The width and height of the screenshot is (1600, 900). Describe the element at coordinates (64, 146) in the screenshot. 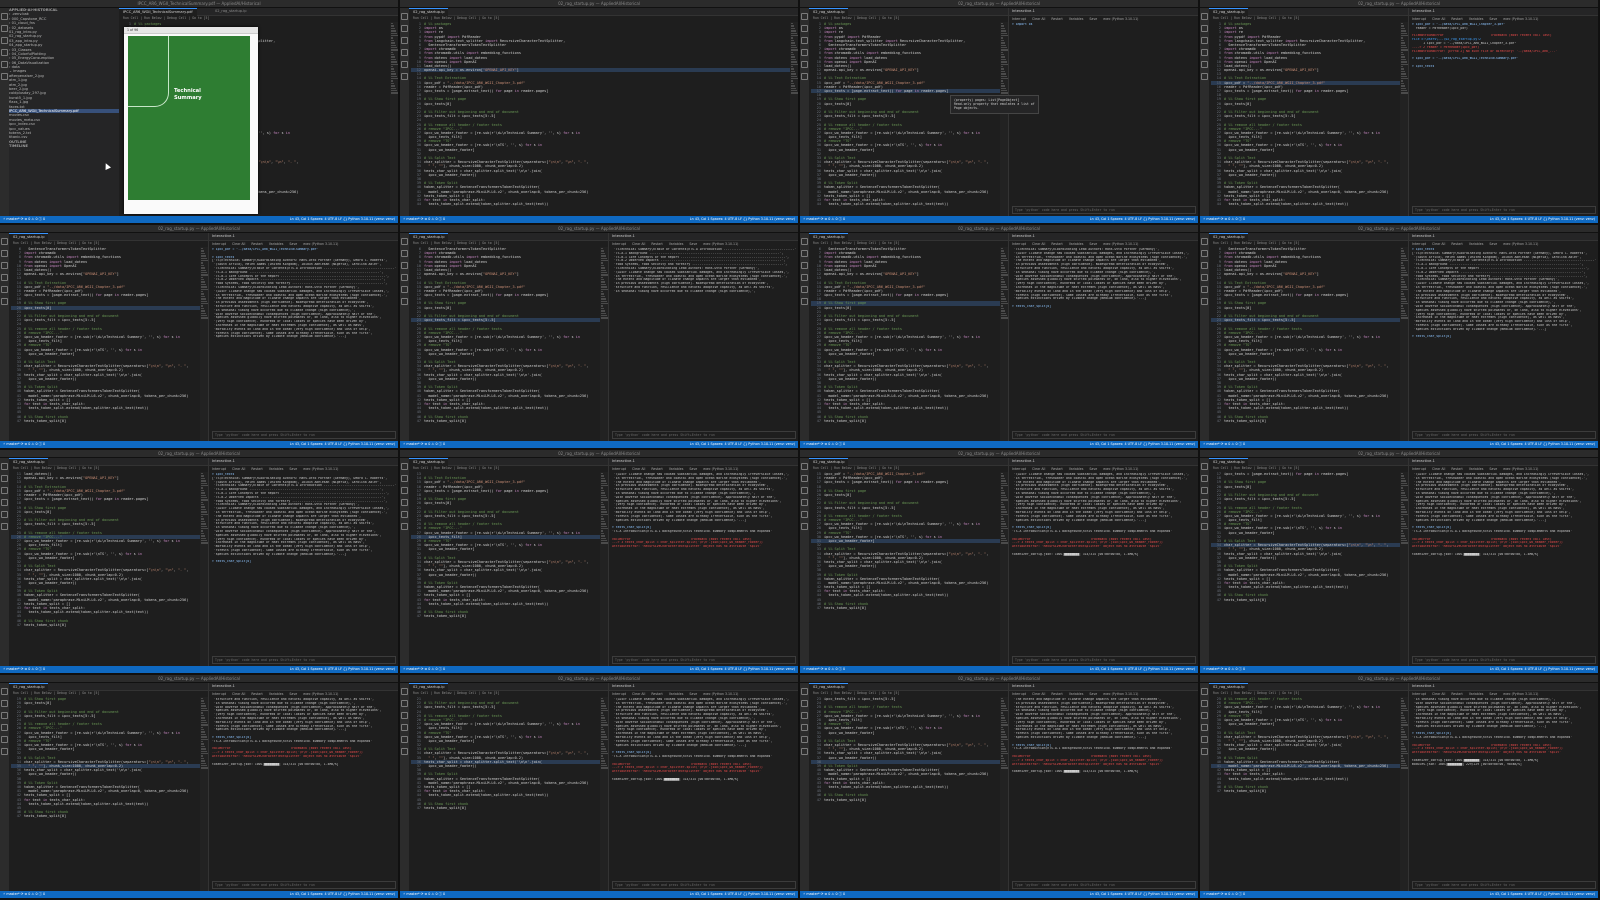

I see `explorer-section: TIMELINE` at that location.